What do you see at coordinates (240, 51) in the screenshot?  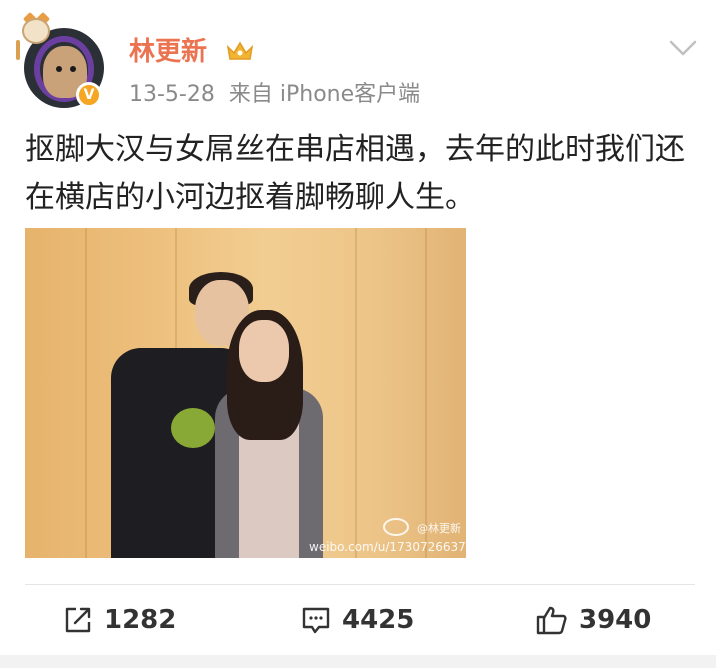 I see `crown-icon` at bounding box center [240, 51].